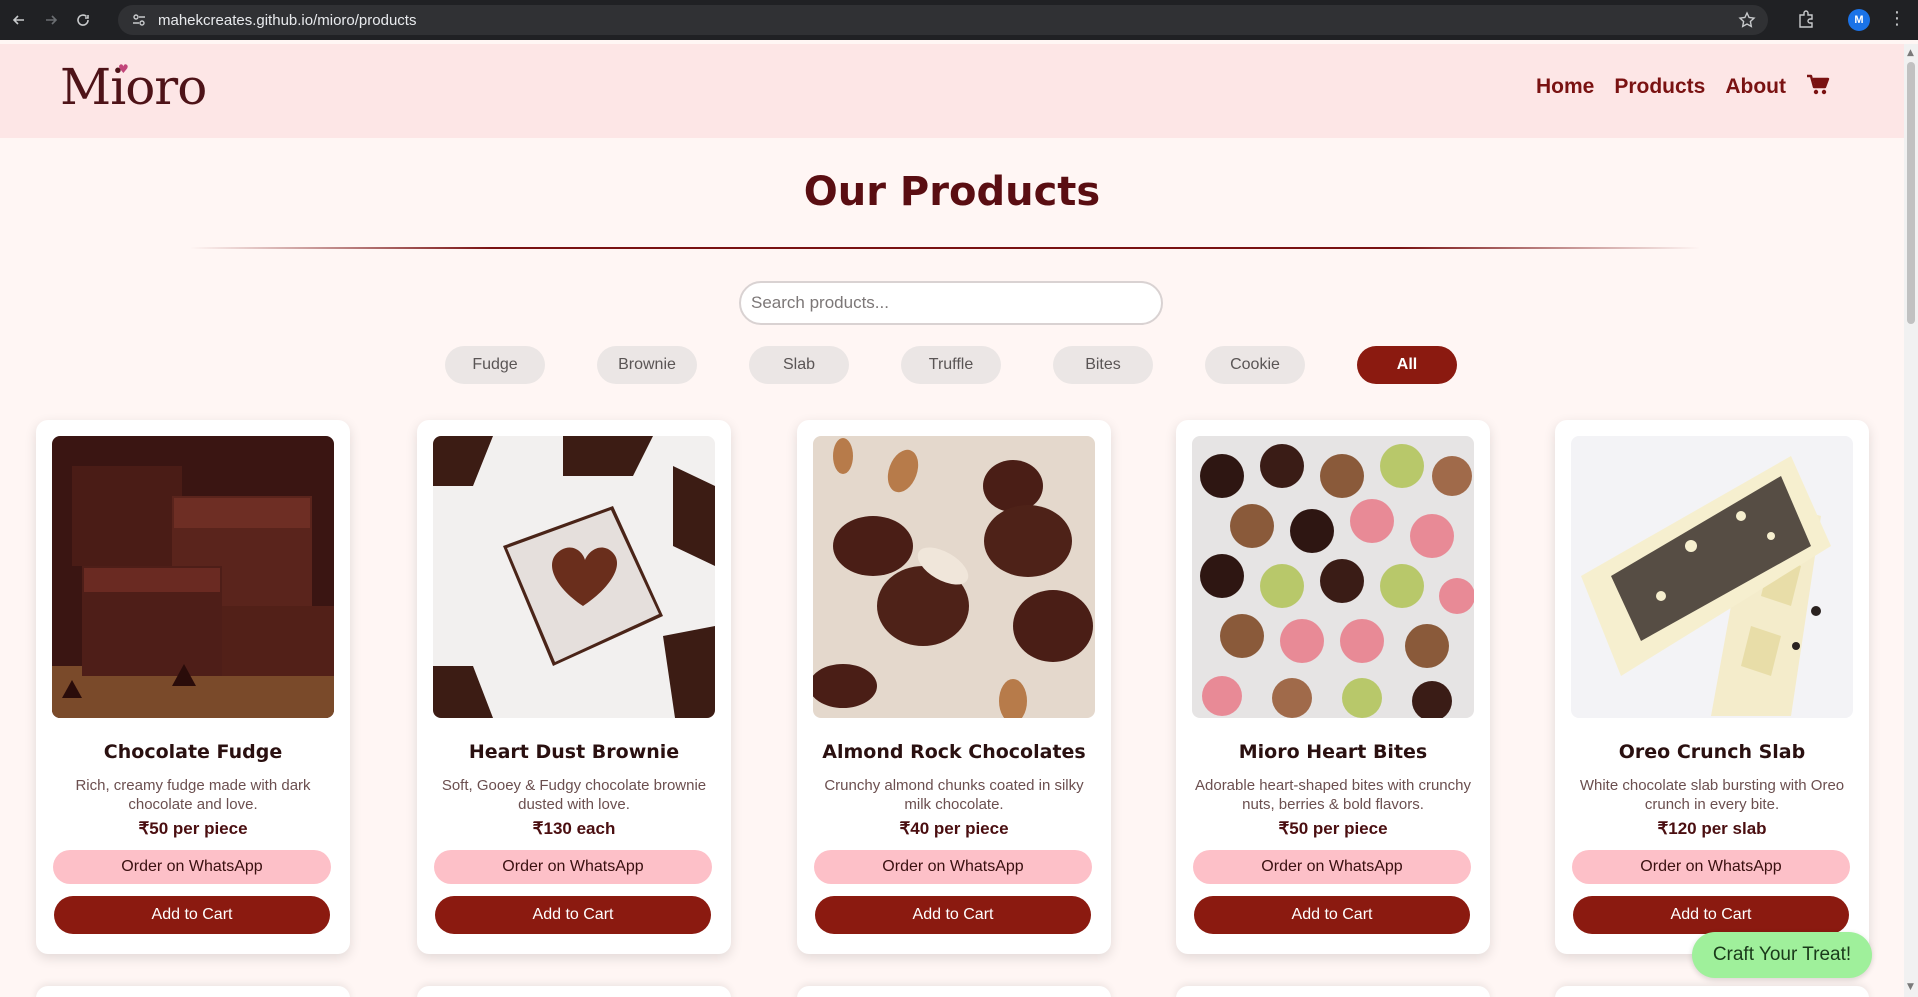  Describe the element at coordinates (1333, 577) in the screenshot. I see `product-image-heart-bites` at that location.